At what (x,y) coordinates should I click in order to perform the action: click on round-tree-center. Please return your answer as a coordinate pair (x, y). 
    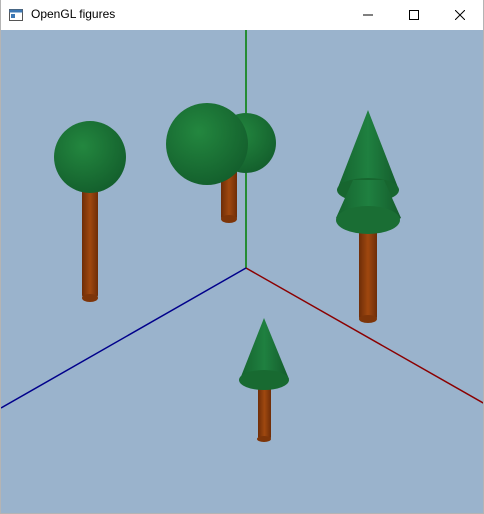
    Looking at the image, I should click on (221, 163).